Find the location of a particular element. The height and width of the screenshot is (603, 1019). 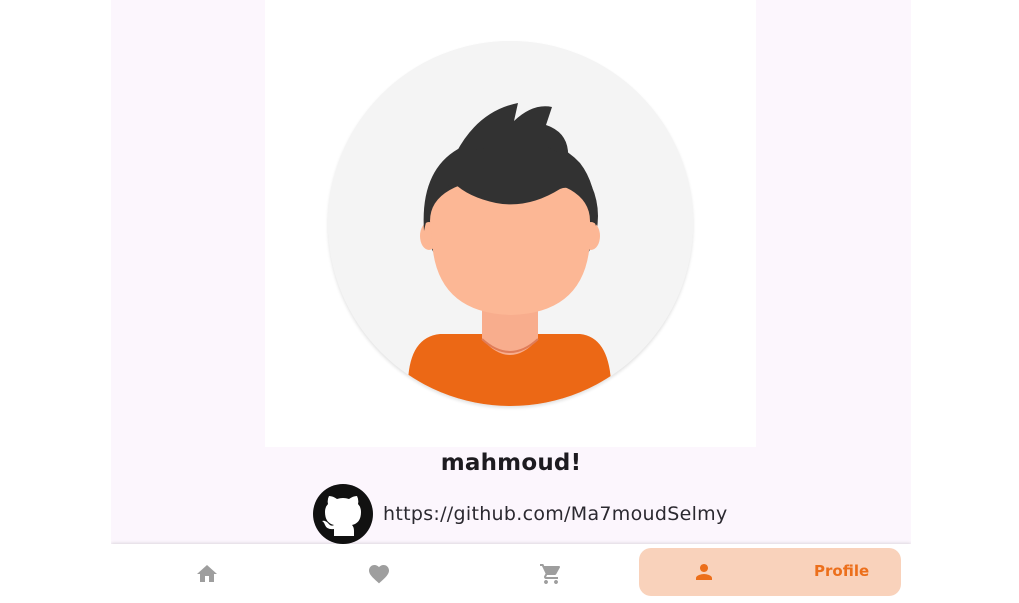

bottom-navigation-bar: Profile is located at coordinates (511, 573).